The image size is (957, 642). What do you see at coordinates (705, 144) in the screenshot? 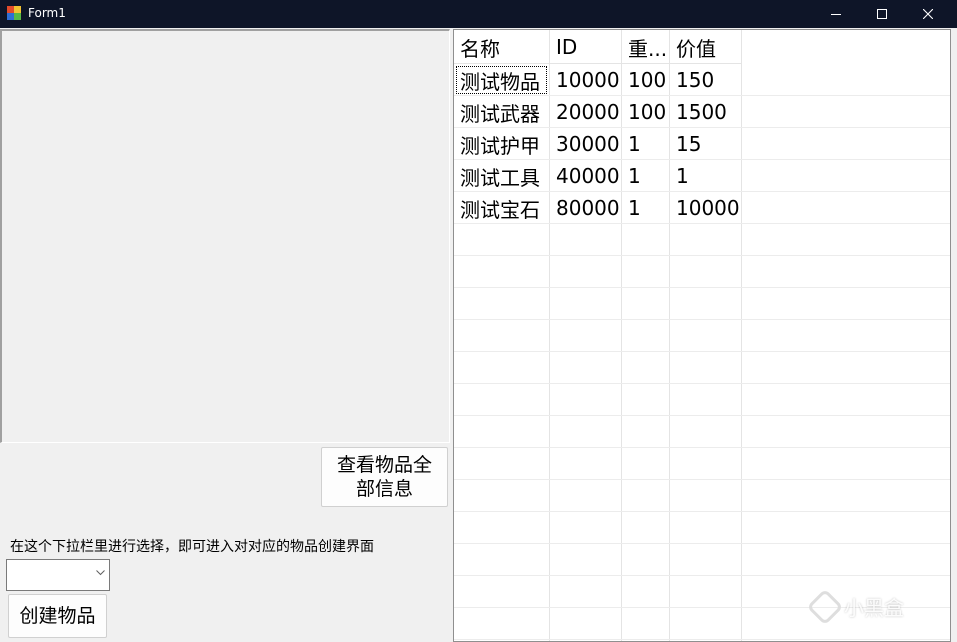
I see `cell-value: 15` at bounding box center [705, 144].